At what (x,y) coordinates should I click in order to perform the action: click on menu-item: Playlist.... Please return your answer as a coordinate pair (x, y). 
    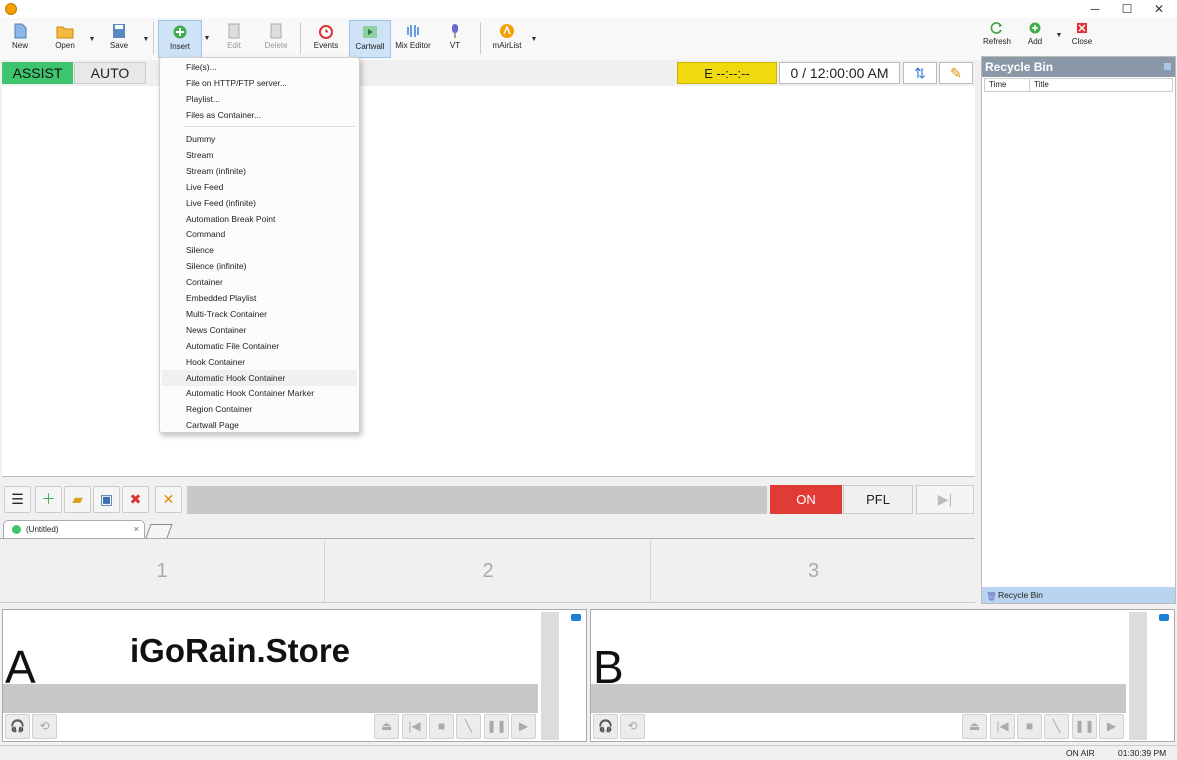
    Looking at the image, I should click on (259, 99).